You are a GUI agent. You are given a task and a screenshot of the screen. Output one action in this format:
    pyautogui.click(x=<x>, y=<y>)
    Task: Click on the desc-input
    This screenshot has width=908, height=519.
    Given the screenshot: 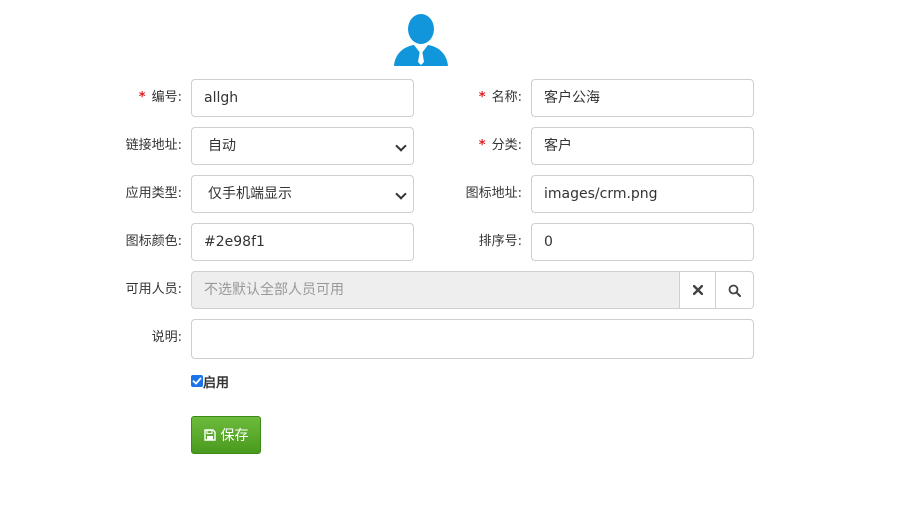 What is the action you would take?
    pyautogui.click(x=472, y=339)
    